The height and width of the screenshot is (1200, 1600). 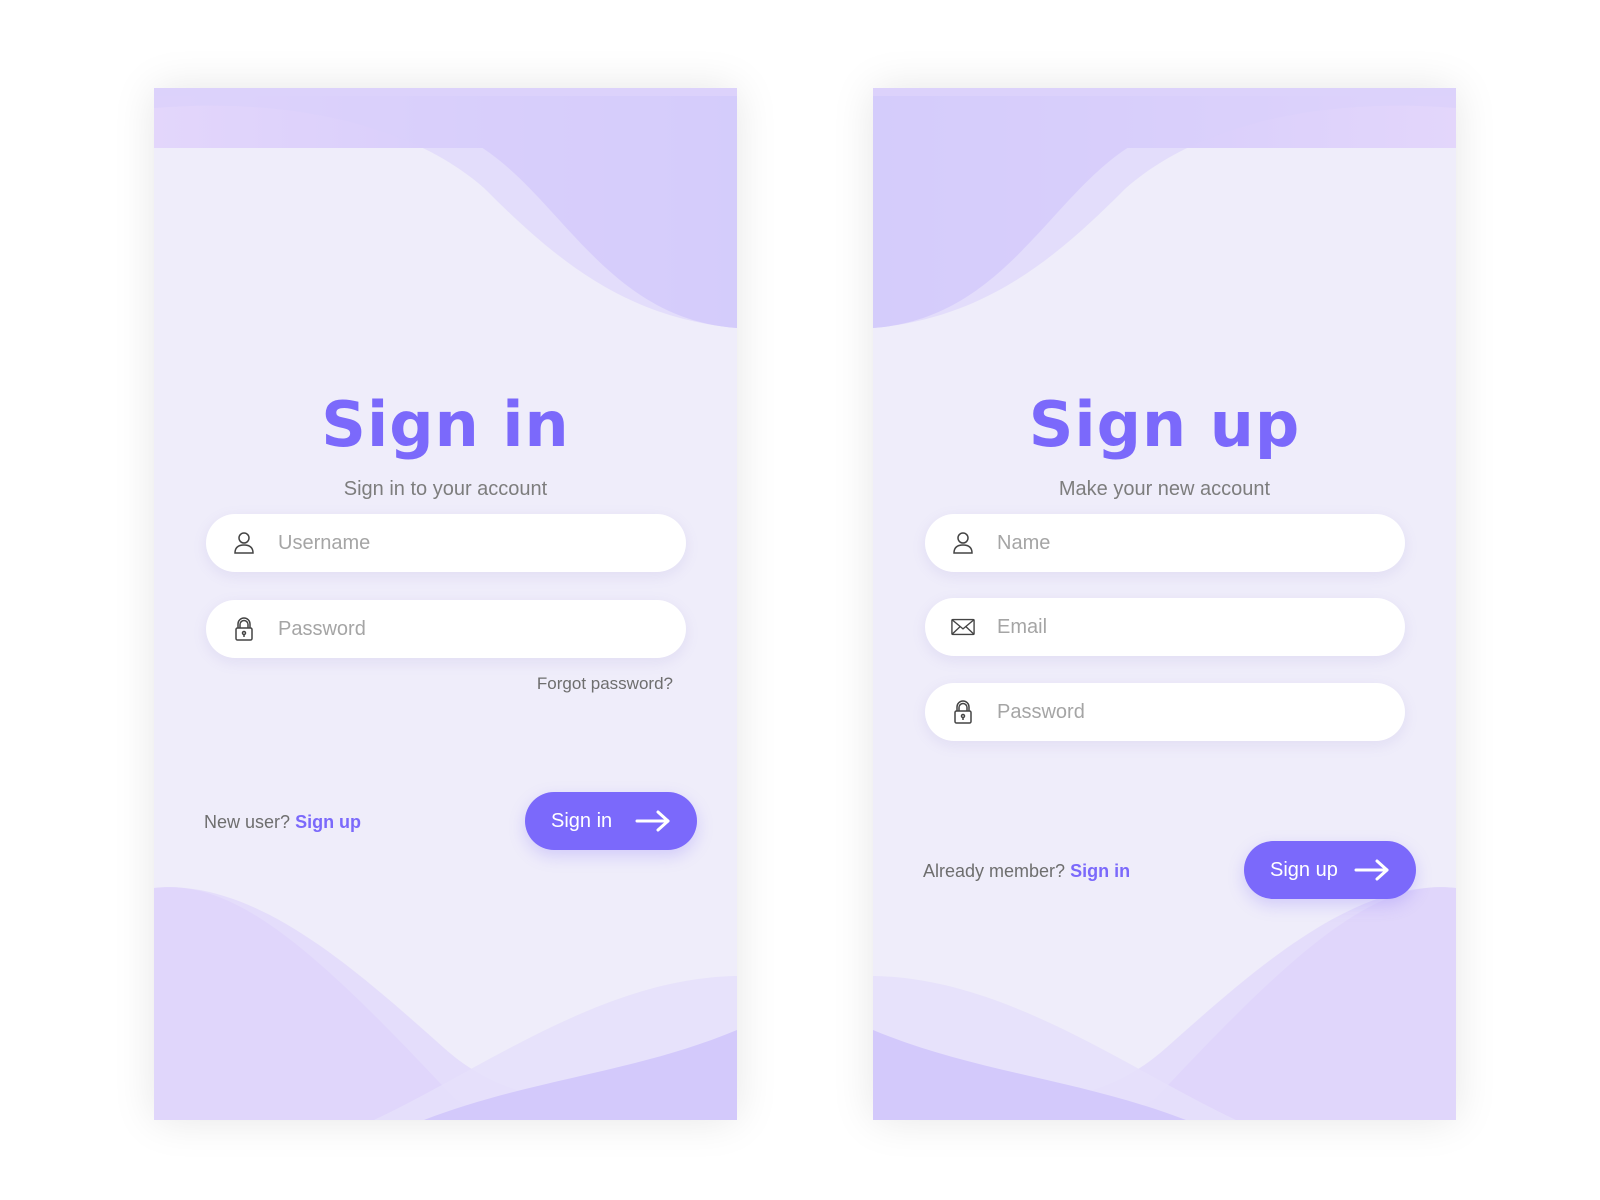 What do you see at coordinates (582, 820) in the screenshot?
I see `signin-button-label: Sign in` at bounding box center [582, 820].